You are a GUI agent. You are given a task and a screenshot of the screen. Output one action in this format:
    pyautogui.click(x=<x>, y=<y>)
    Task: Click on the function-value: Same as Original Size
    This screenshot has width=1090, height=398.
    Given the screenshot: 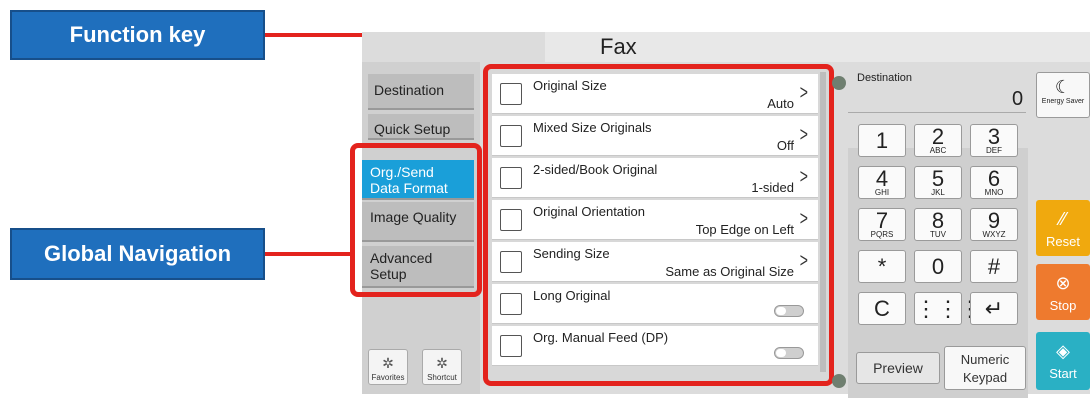 What is the action you would take?
    pyautogui.click(x=729, y=271)
    